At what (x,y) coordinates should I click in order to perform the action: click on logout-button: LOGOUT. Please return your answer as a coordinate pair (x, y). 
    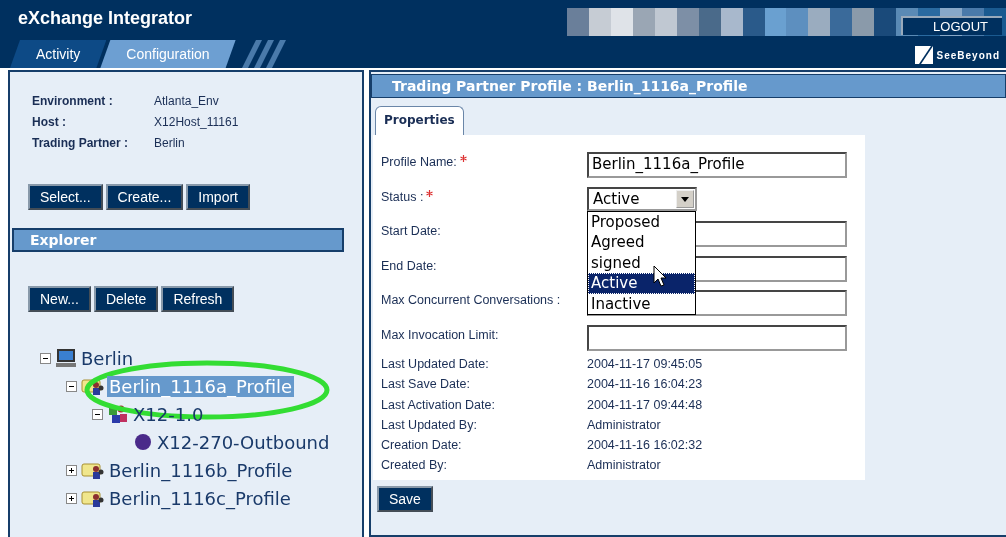
    Looking at the image, I should click on (951, 25).